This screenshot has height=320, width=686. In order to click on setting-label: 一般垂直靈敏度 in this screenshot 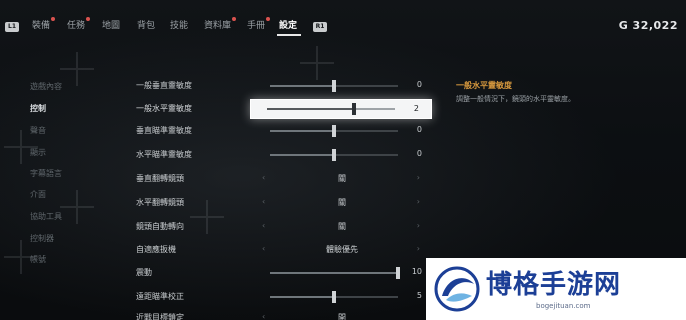, I will do `click(164, 85)`.